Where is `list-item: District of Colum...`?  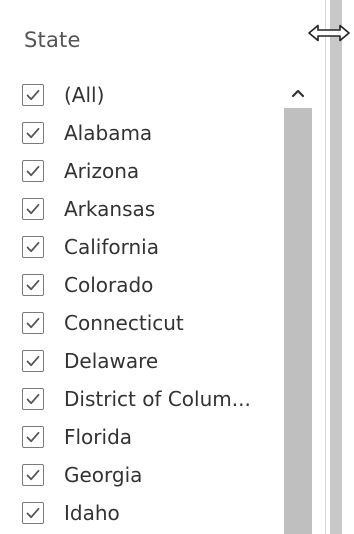 list-item: District of Colum... is located at coordinates (153, 399).